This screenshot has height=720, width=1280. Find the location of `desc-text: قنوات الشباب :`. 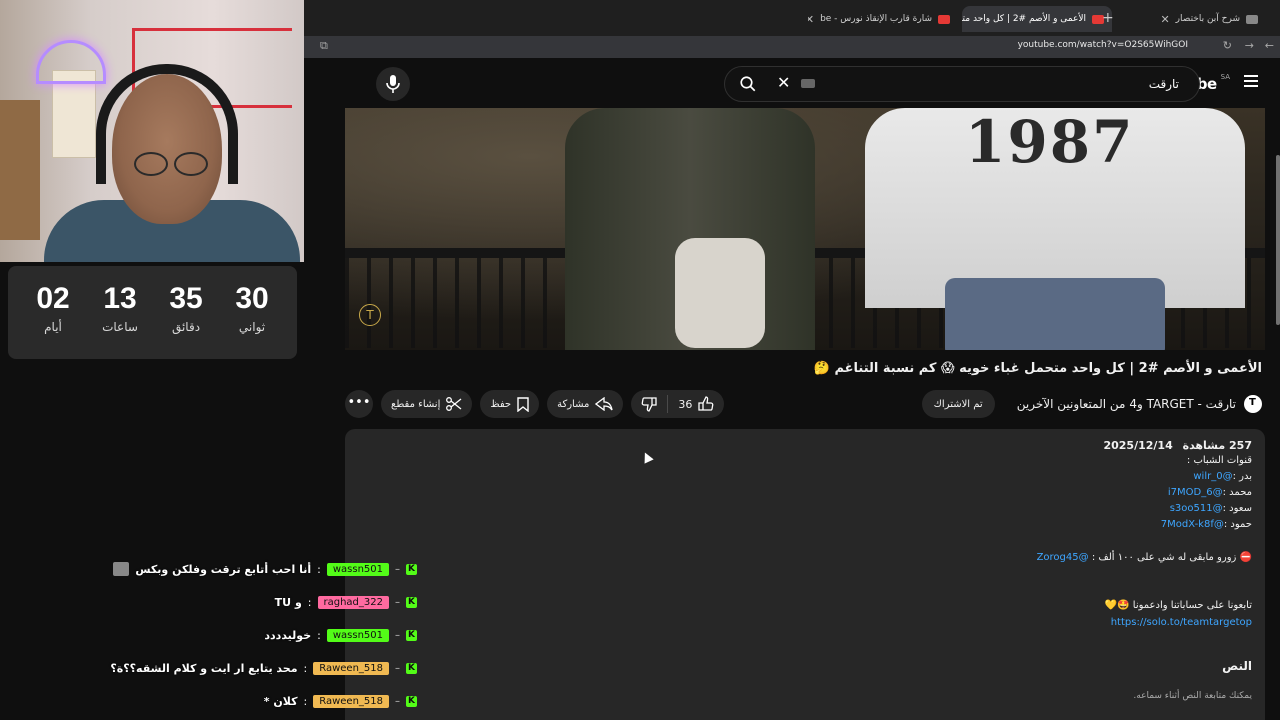

desc-text: قنوات الشباب : is located at coordinates (1219, 460).